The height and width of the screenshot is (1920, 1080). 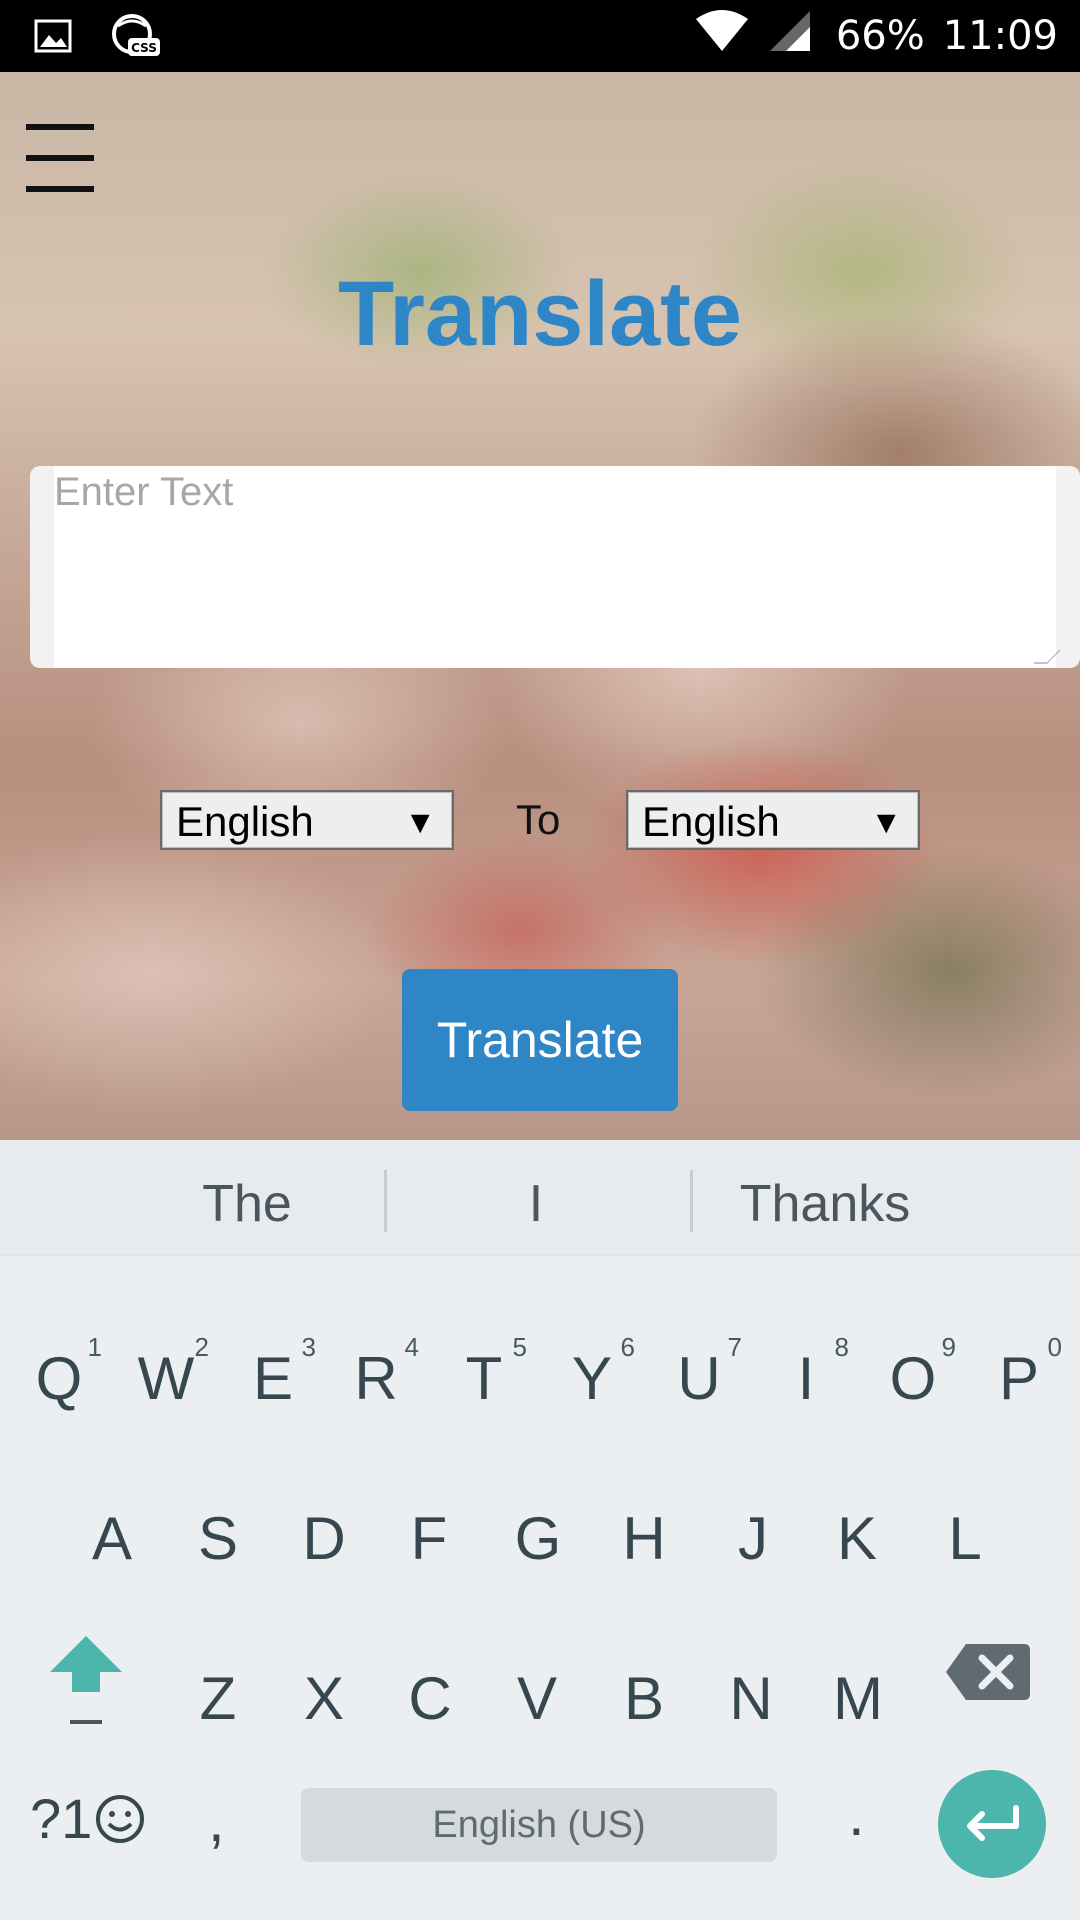 I want to click on key-v: V, so click(x=537, y=1693).